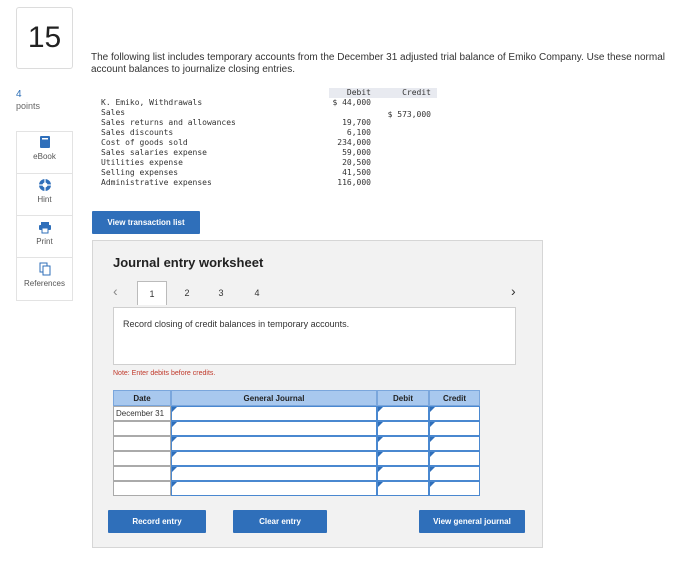 This screenshot has height=583, width=700. What do you see at coordinates (268, 143) in the screenshot?
I see `table-row: Cost of goods sold 234,000` at bounding box center [268, 143].